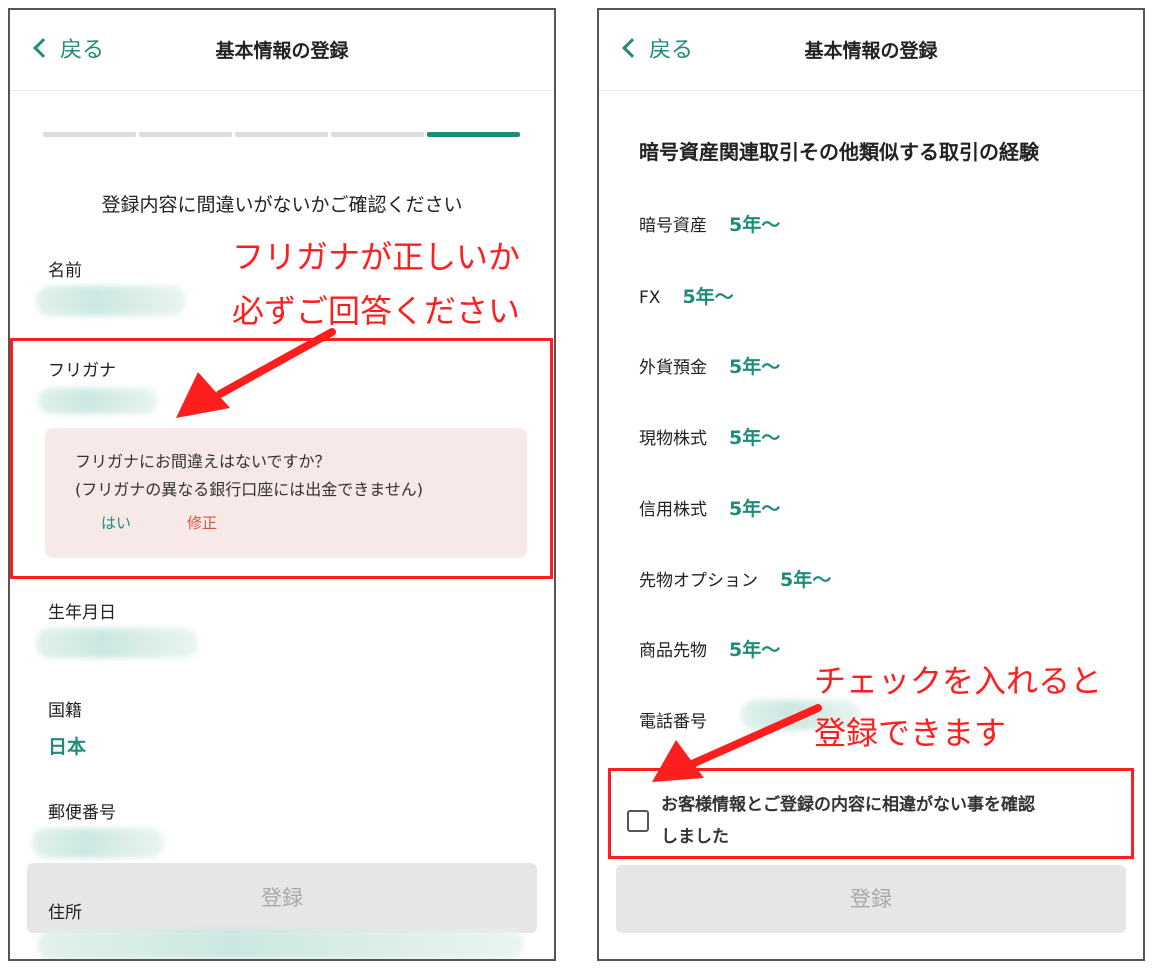  I want to click on experience-section-title: 暗号資産関連取引その他類似する取引の経験, so click(839, 152).